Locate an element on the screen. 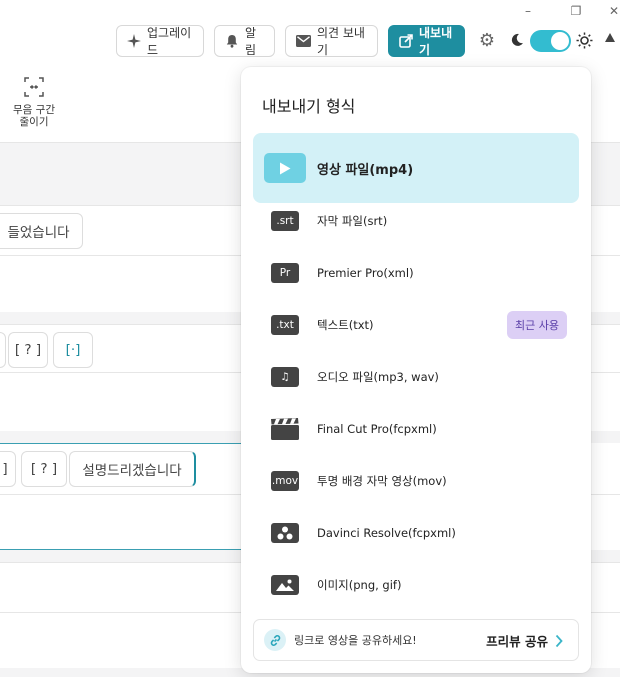 The width and height of the screenshot is (620, 677). format-label: 이미지(png, gif) is located at coordinates (359, 585).